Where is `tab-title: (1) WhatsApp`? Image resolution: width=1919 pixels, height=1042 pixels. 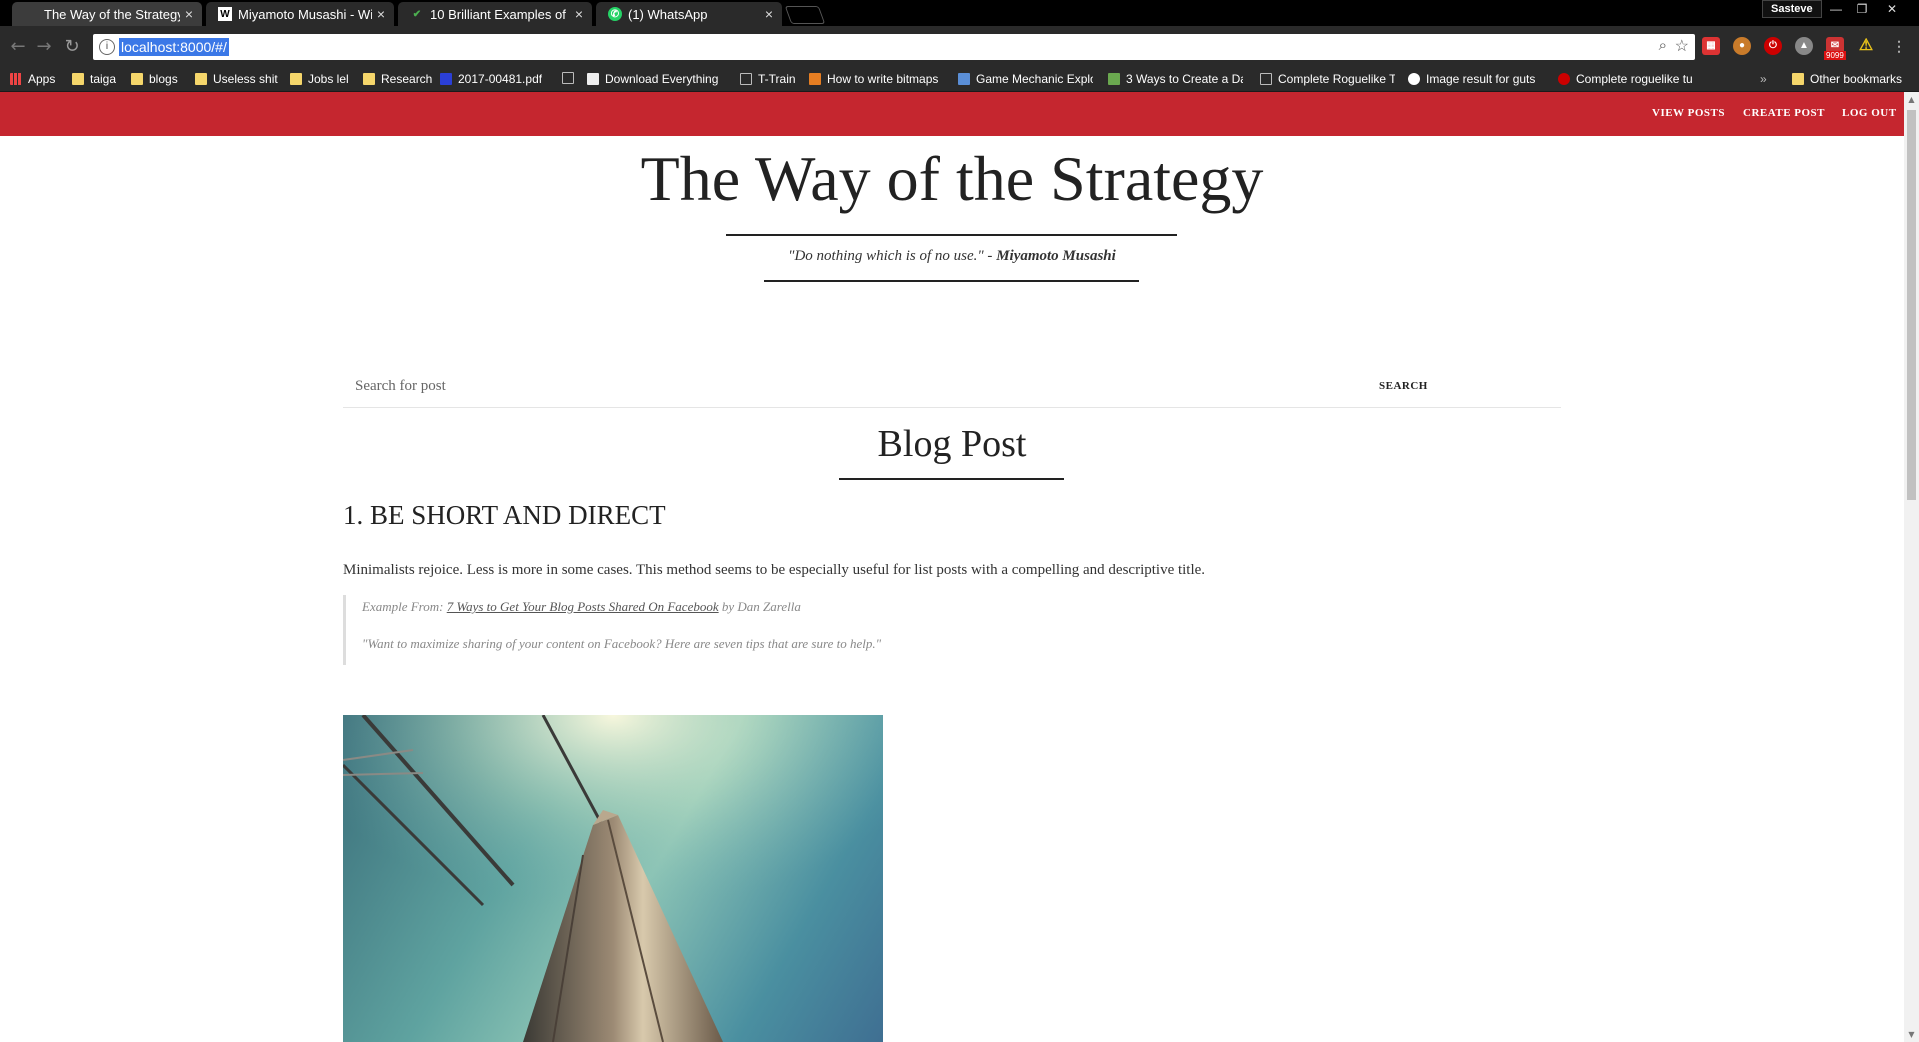
tab-title: (1) WhatsApp is located at coordinates (668, 14).